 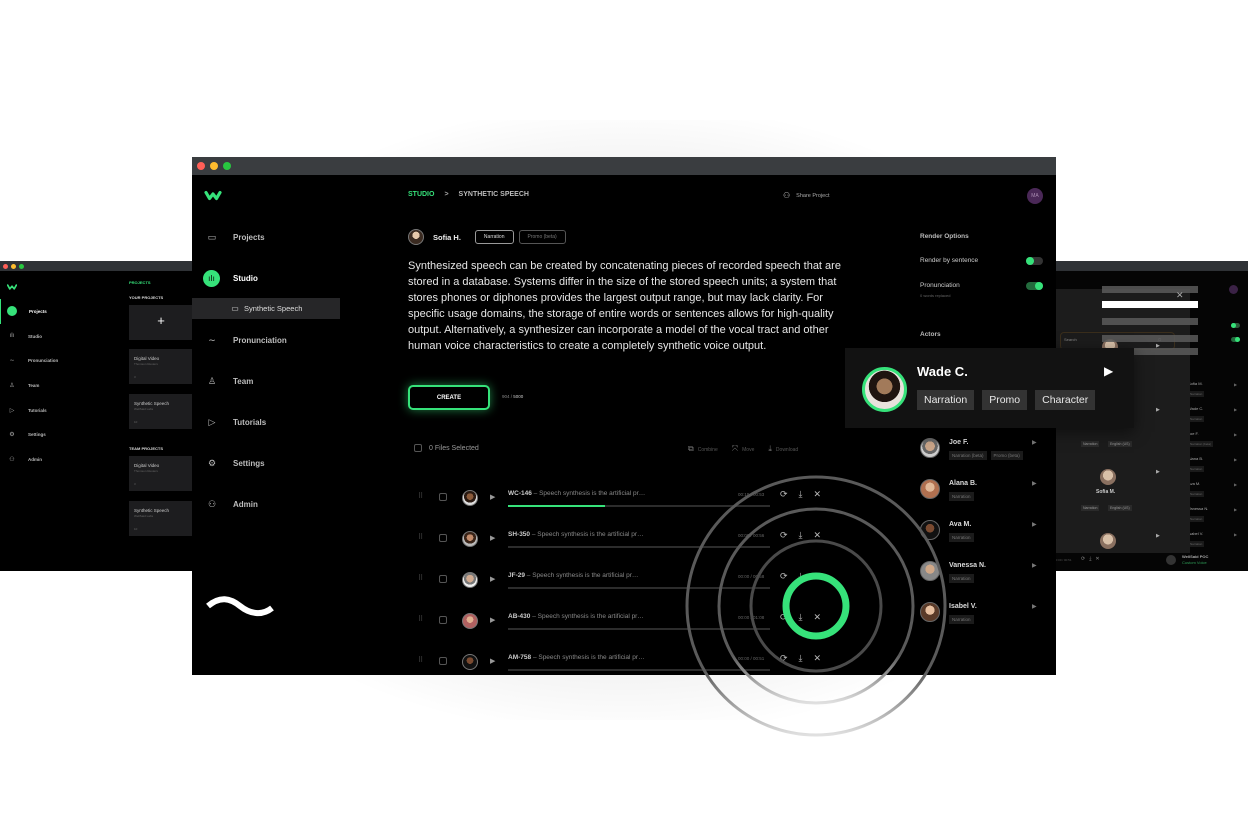 What do you see at coordinates (1180, 295) in the screenshot?
I see `close-icon: ✕` at bounding box center [1180, 295].